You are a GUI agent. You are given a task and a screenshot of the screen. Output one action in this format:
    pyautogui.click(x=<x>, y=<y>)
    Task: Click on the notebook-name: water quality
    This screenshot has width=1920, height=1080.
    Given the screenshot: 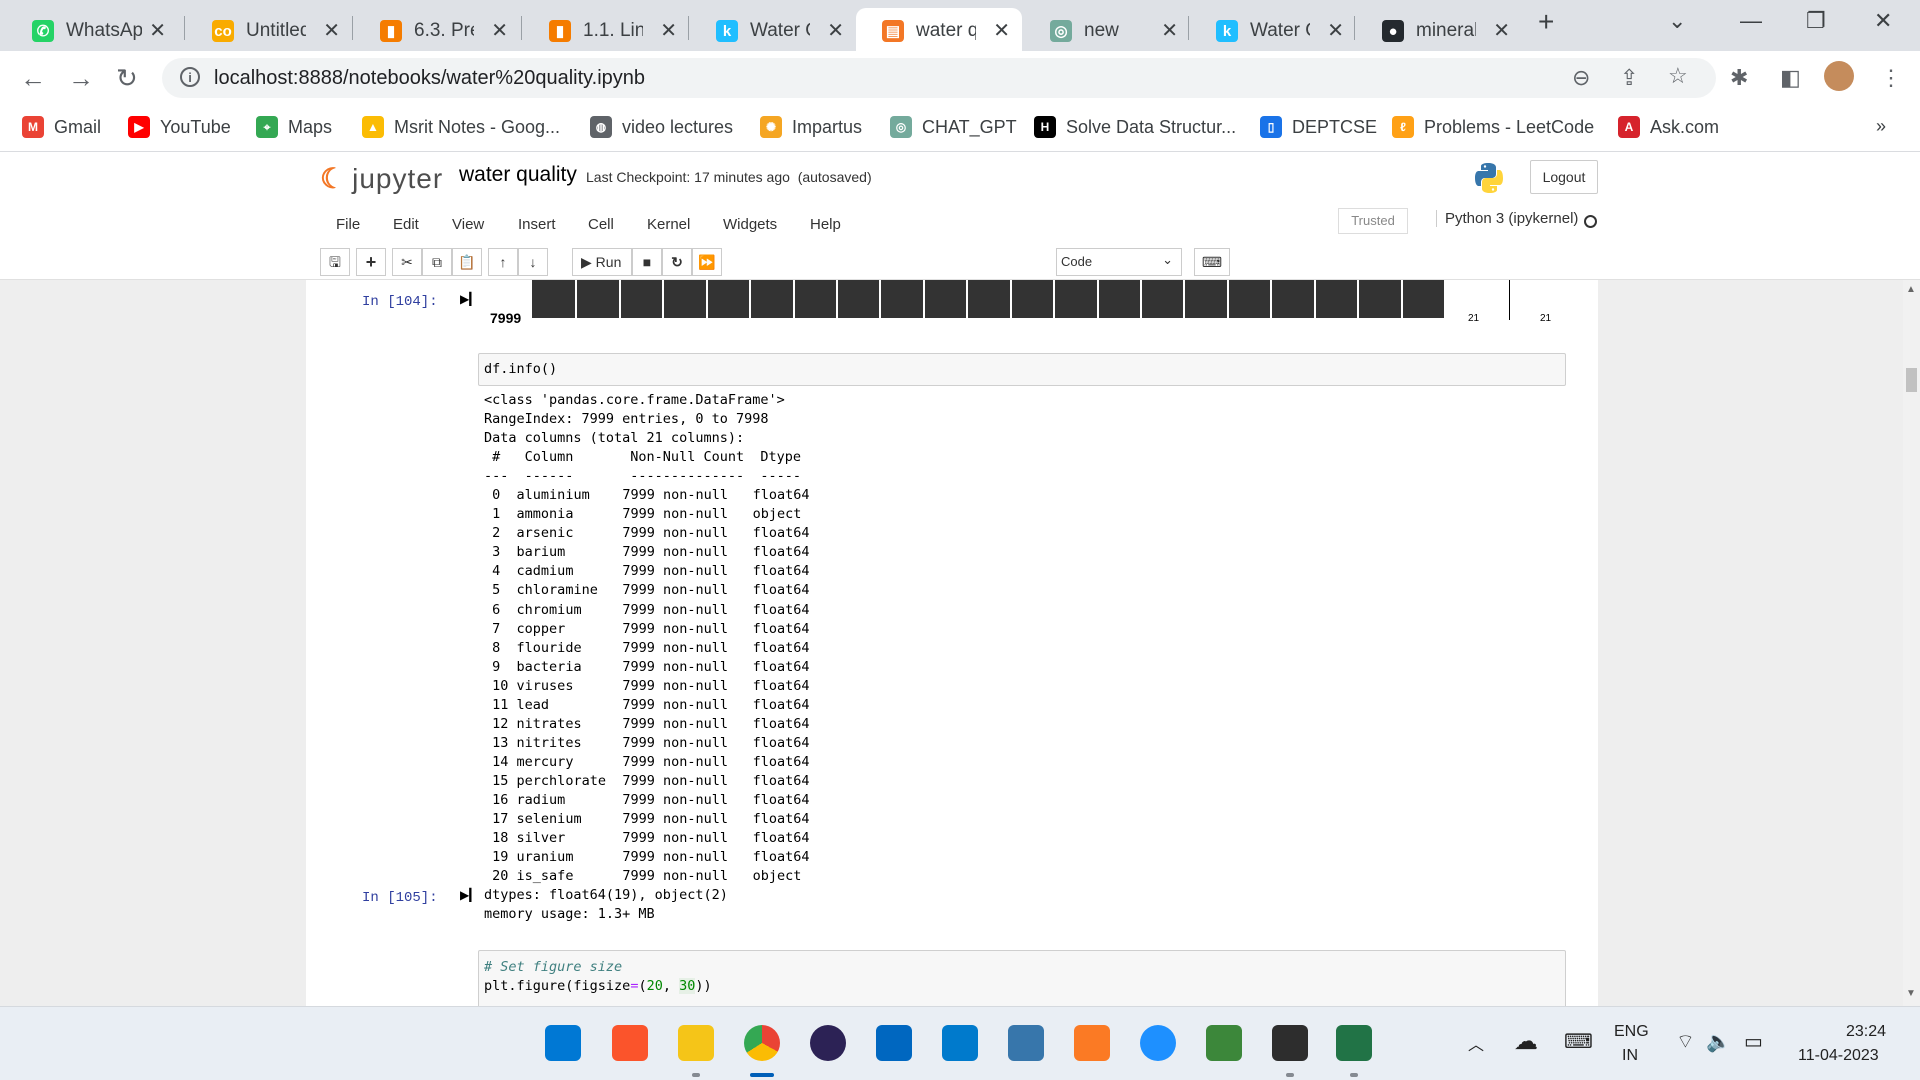 What is the action you would take?
    pyautogui.click(x=518, y=175)
    